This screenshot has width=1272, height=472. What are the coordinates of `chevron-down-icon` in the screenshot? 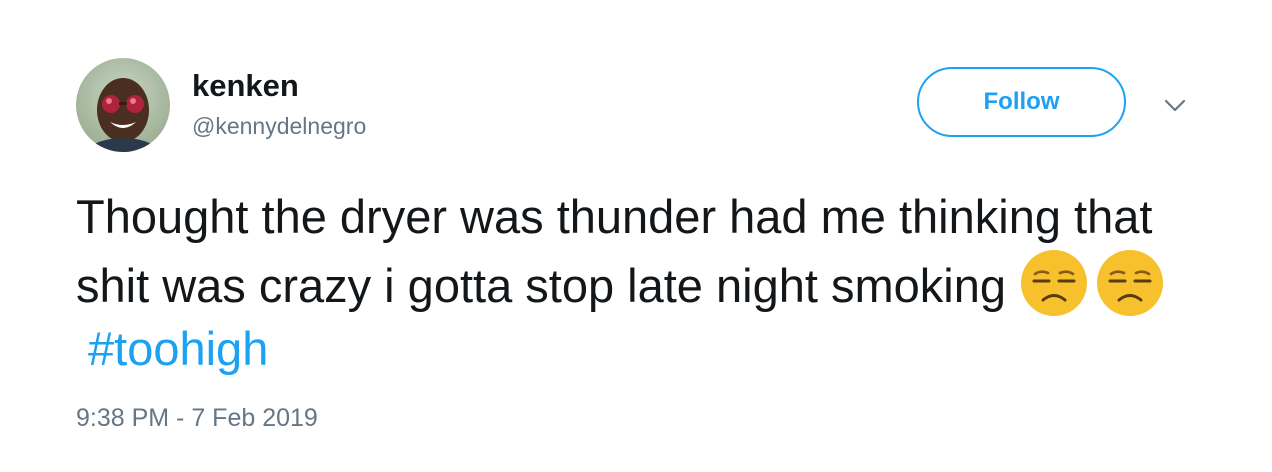 It's located at (1175, 105).